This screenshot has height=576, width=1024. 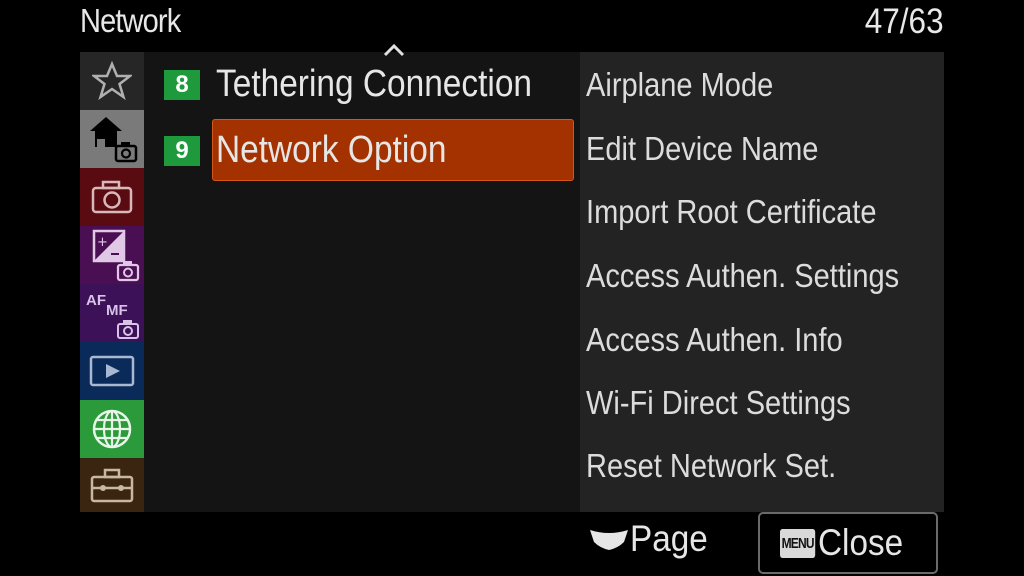 I want to click on menu-item-network-option: 9 Network Option, so click(x=370, y=150).